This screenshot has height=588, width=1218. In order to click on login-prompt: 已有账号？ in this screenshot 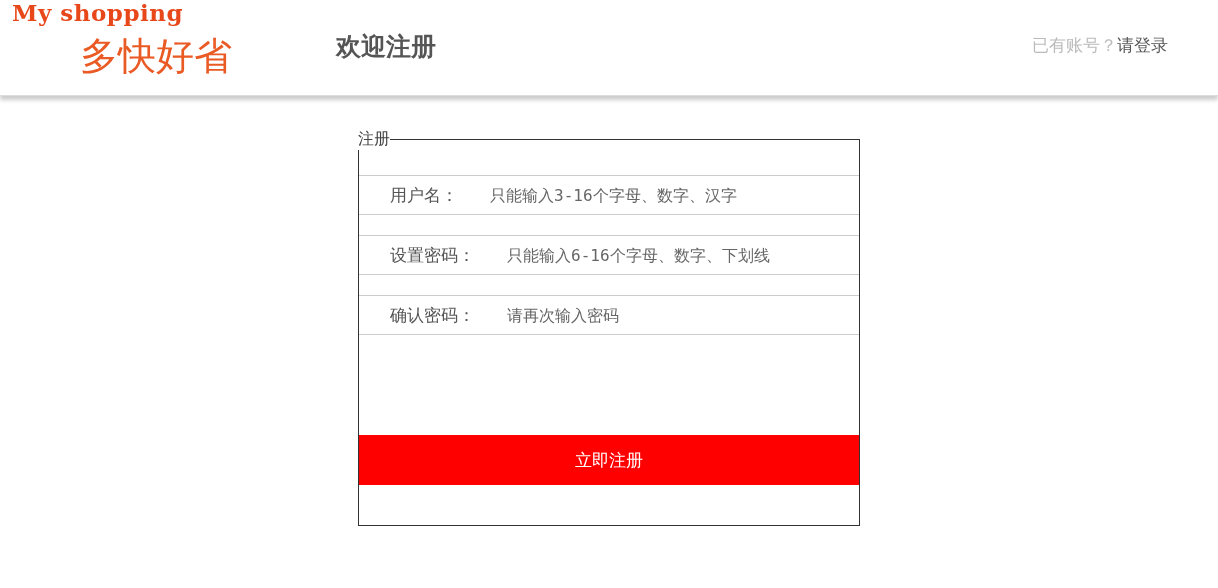, I will do `click(1074, 45)`.